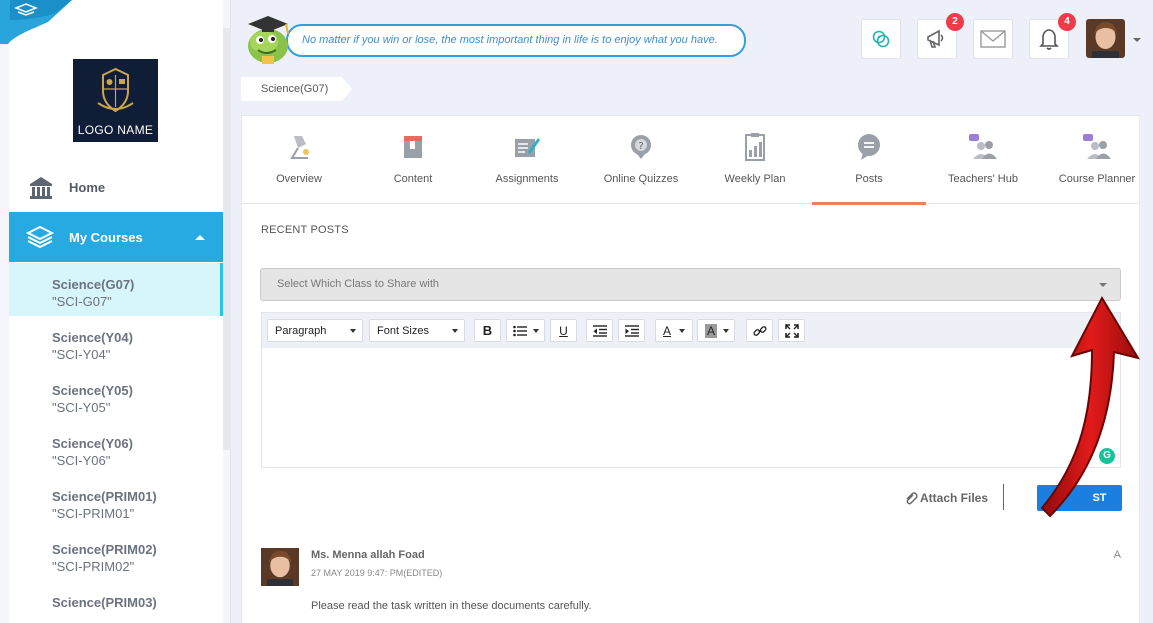 The width and height of the screenshot is (1153, 623). Describe the element at coordinates (106, 237) in the screenshot. I see `sidebar-item-label: My Courses` at that location.